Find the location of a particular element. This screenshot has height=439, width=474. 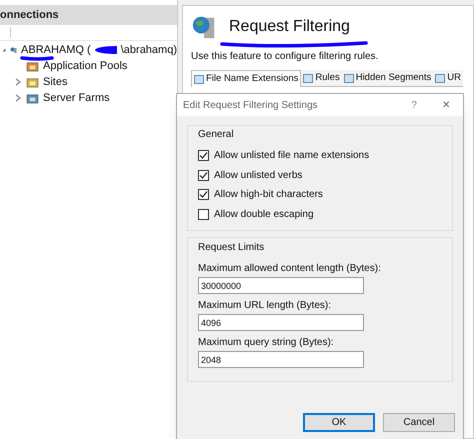

checkbox-label: Allow double escaping is located at coordinates (264, 214).